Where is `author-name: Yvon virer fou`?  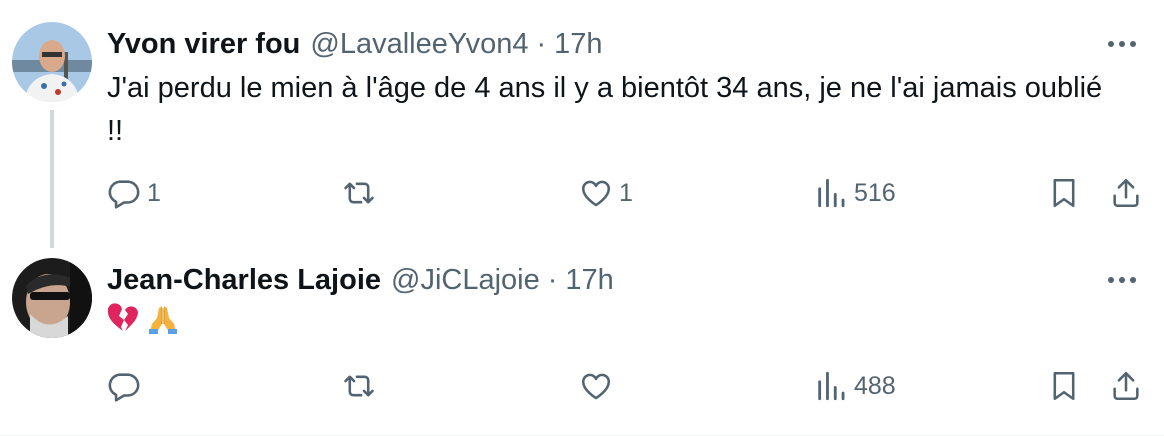 author-name: Yvon virer fou is located at coordinates (203, 44).